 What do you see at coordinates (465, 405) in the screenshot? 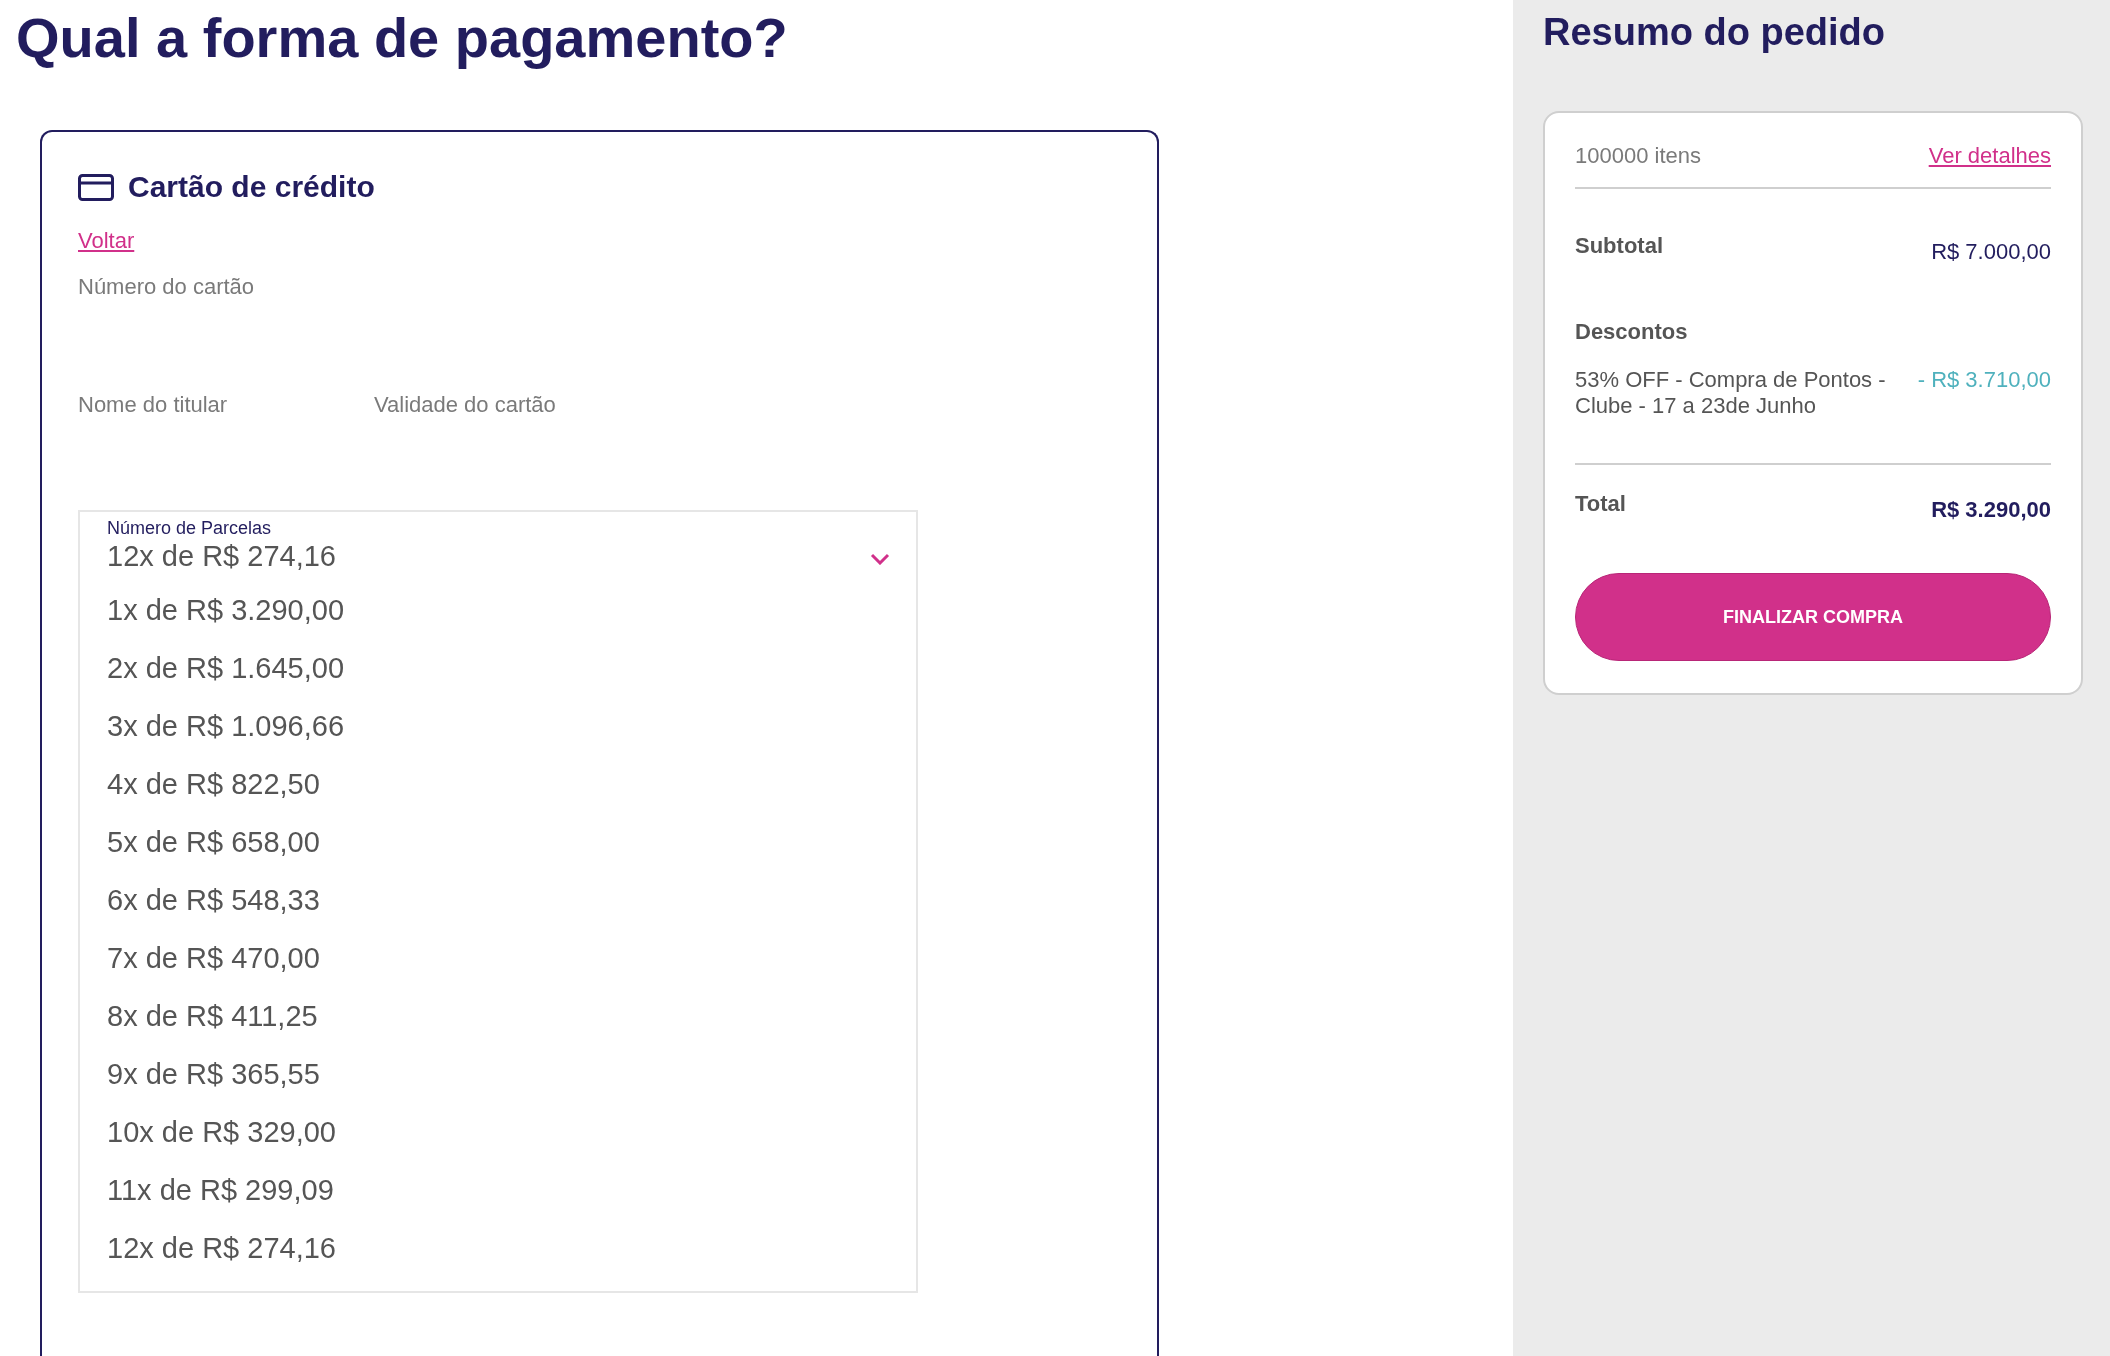
I see `field-label: Validade do cartão` at bounding box center [465, 405].